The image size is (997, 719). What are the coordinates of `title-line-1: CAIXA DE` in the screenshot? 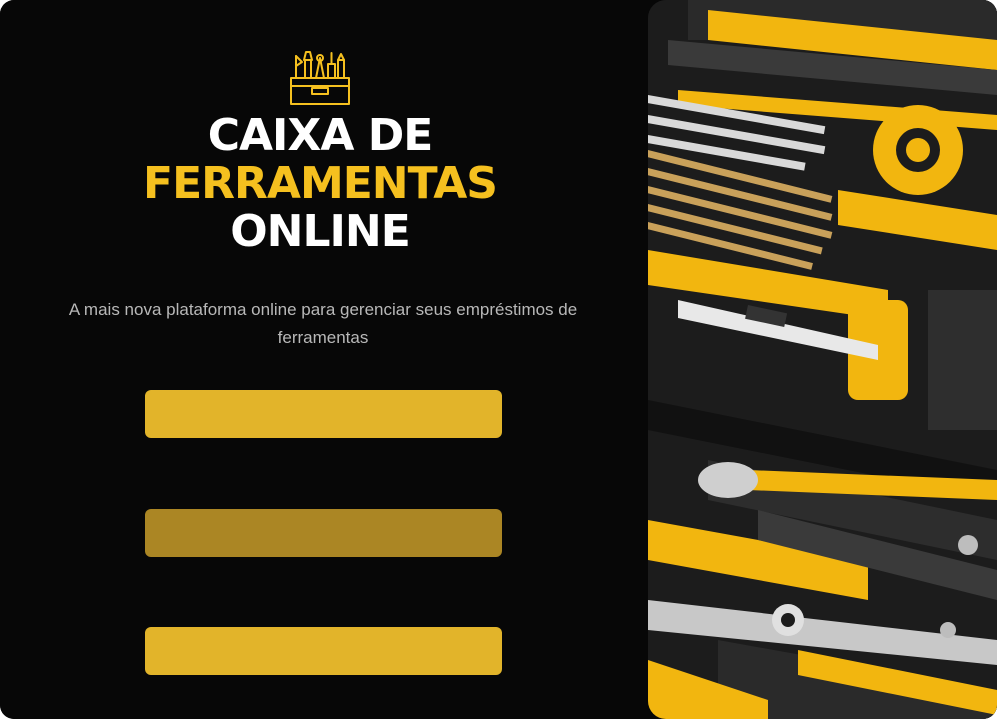 It's located at (320, 135).